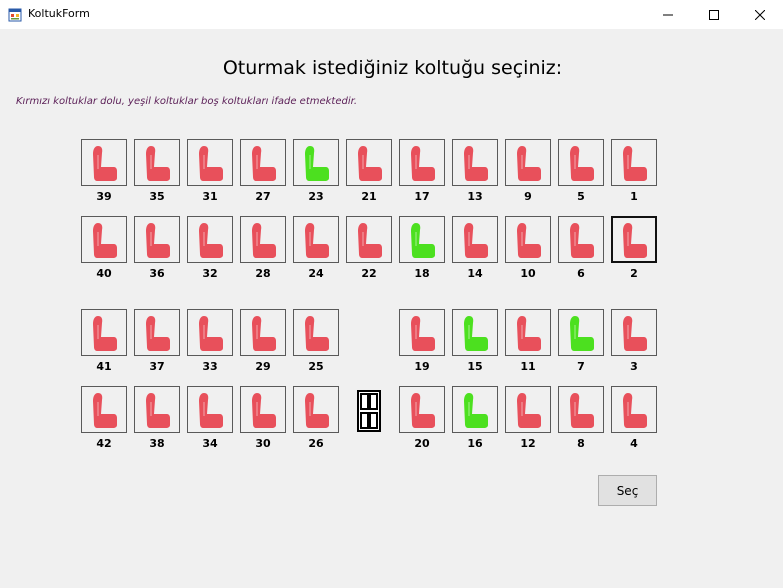 This screenshot has height=588, width=783. Describe the element at coordinates (422, 443) in the screenshot. I see `seat-number-label: 20` at that location.